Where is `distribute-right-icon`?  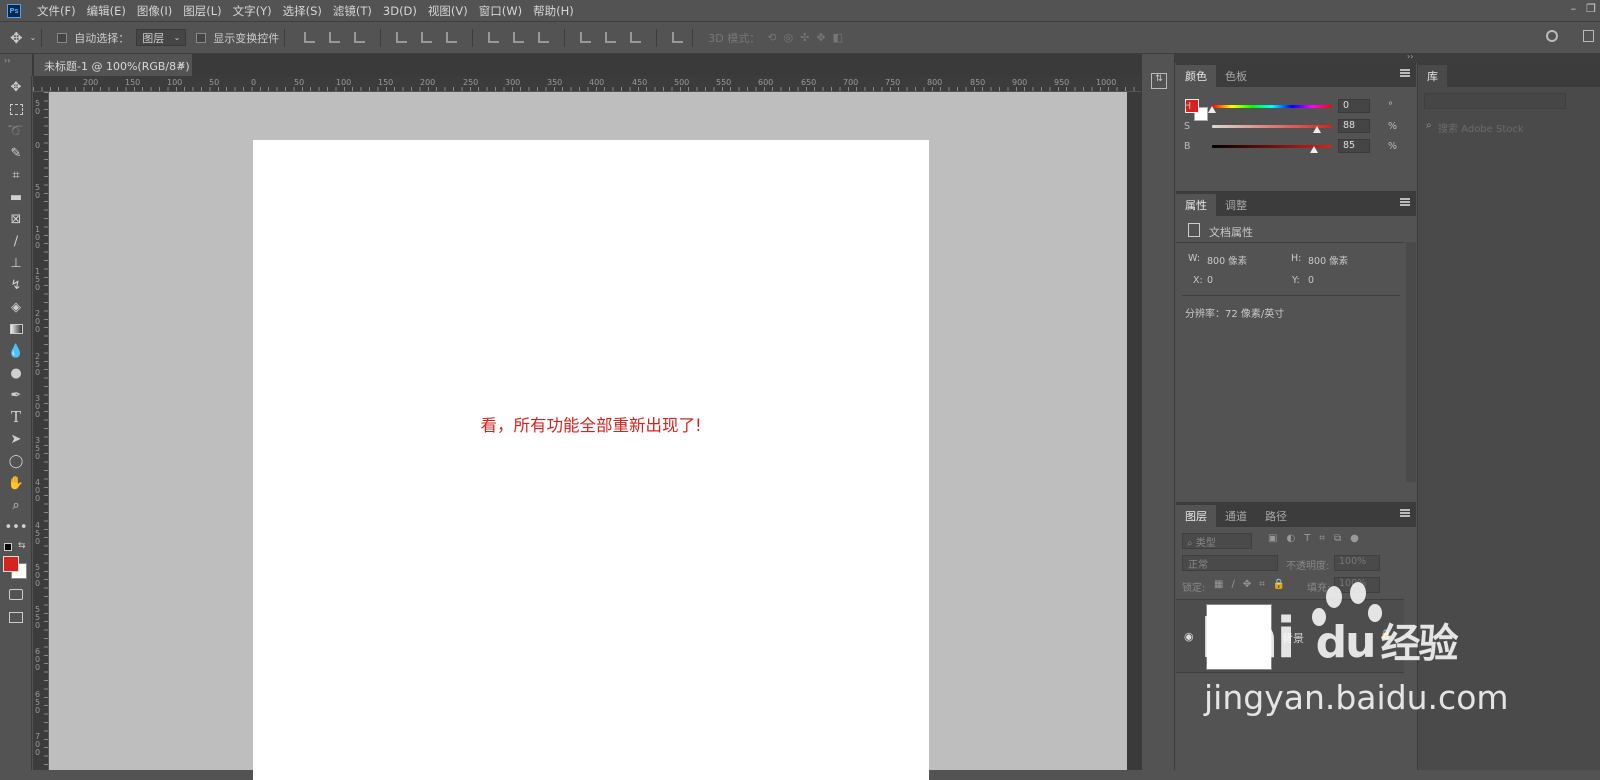 distribute-right-icon is located at coordinates (636, 37).